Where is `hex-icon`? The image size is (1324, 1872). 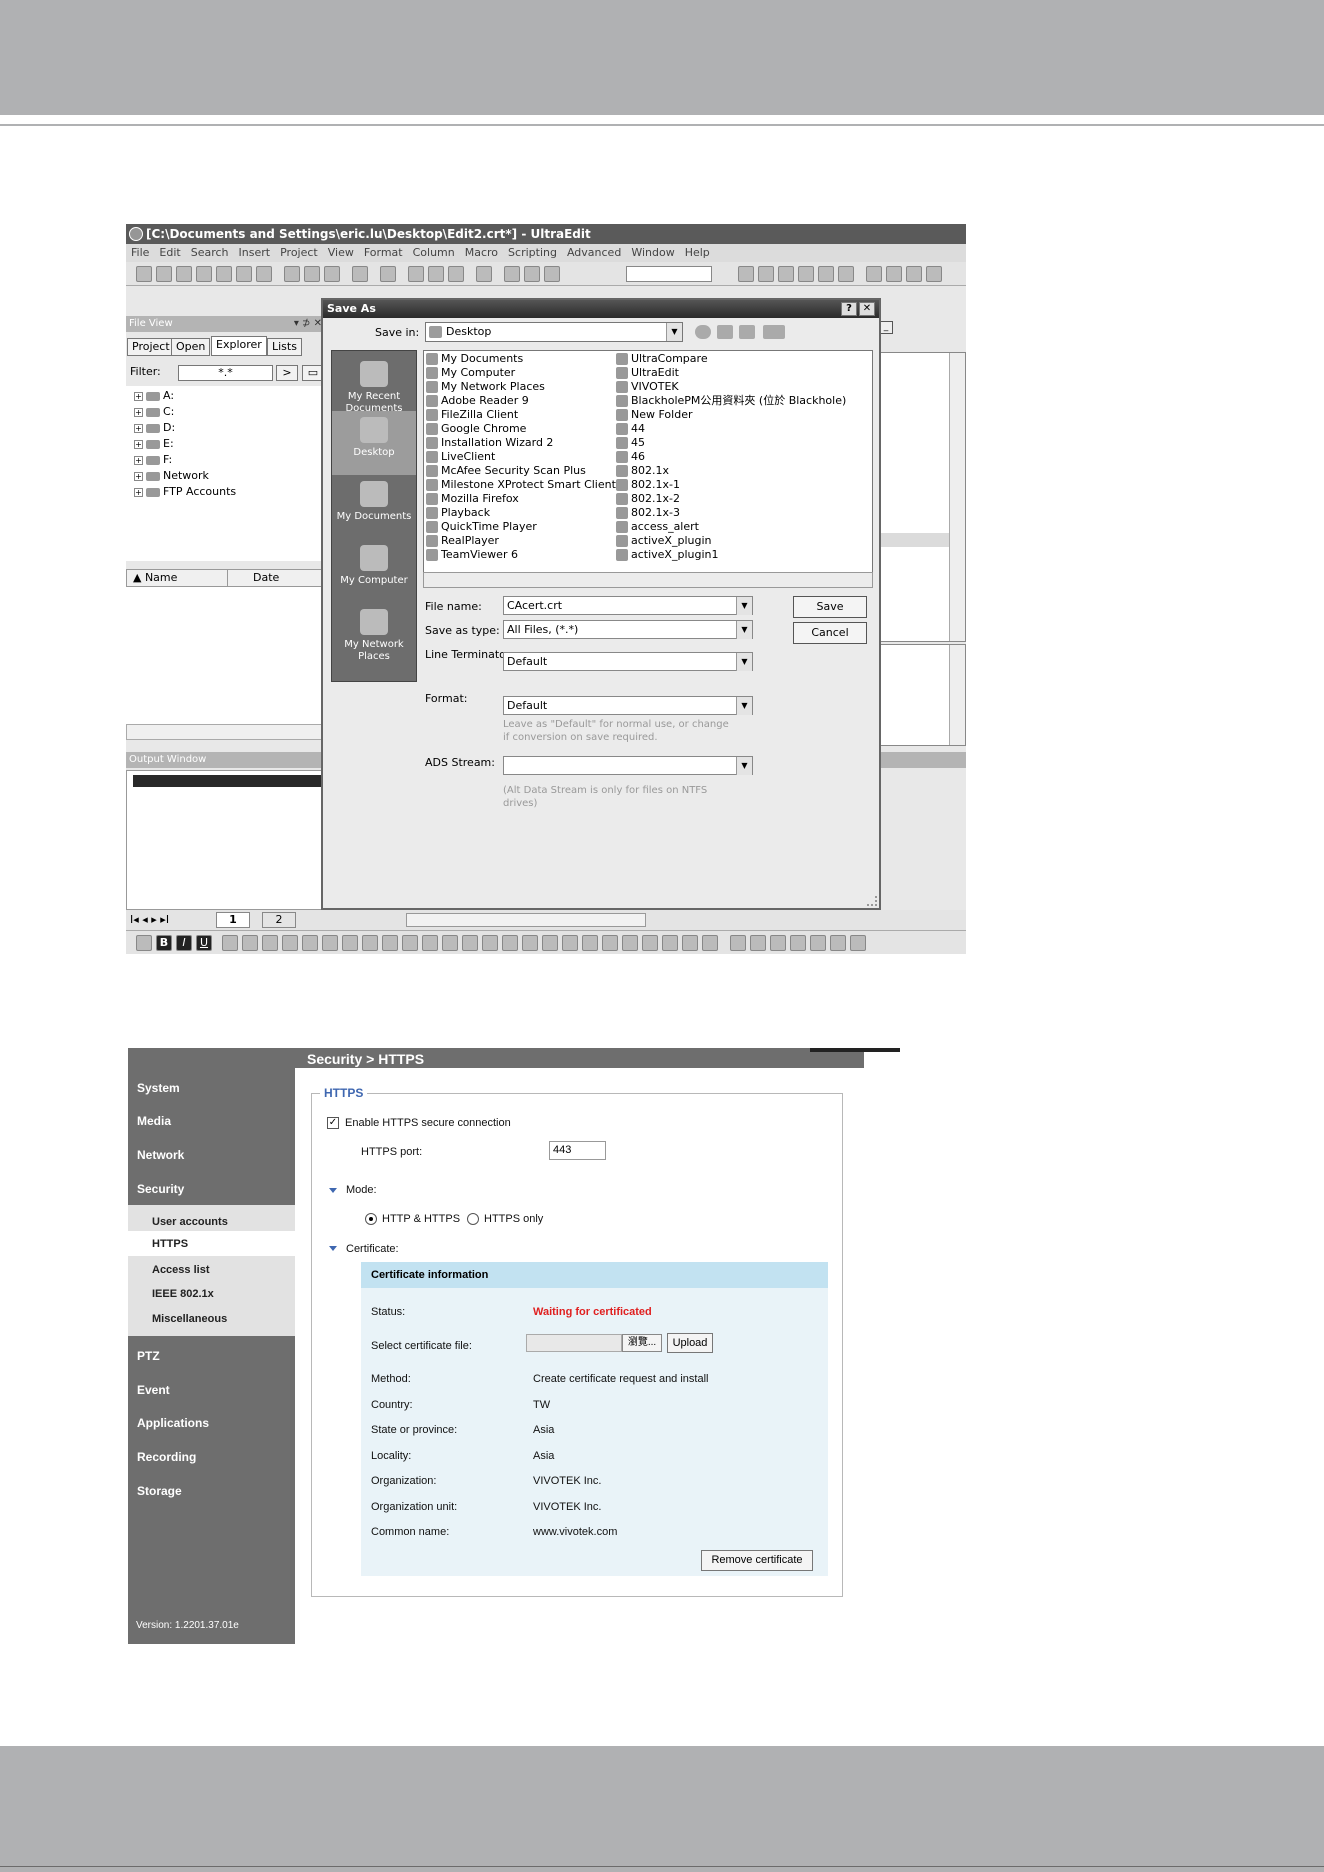 hex-icon is located at coordinates (388, 274).